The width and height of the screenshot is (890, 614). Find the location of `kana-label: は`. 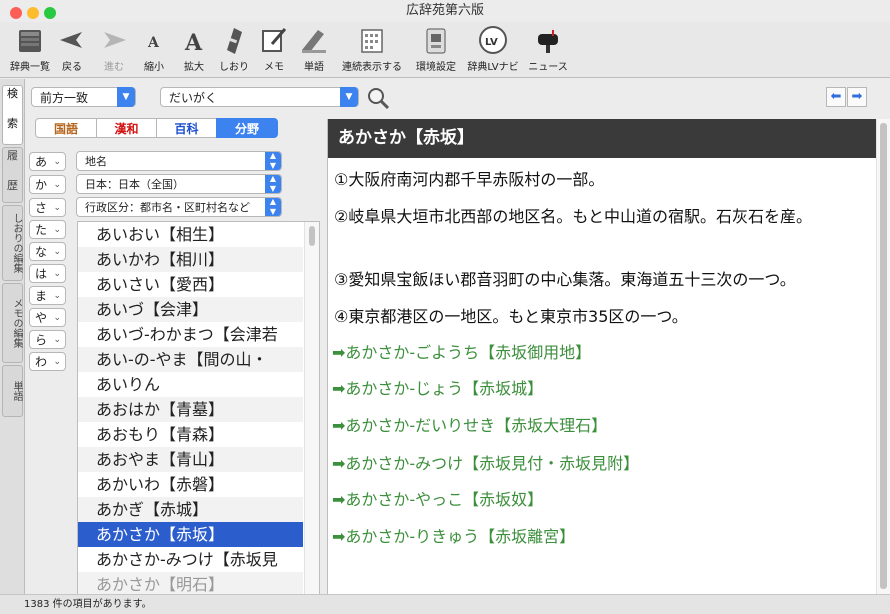

kana-label: は is located at coordinates (41, 274).